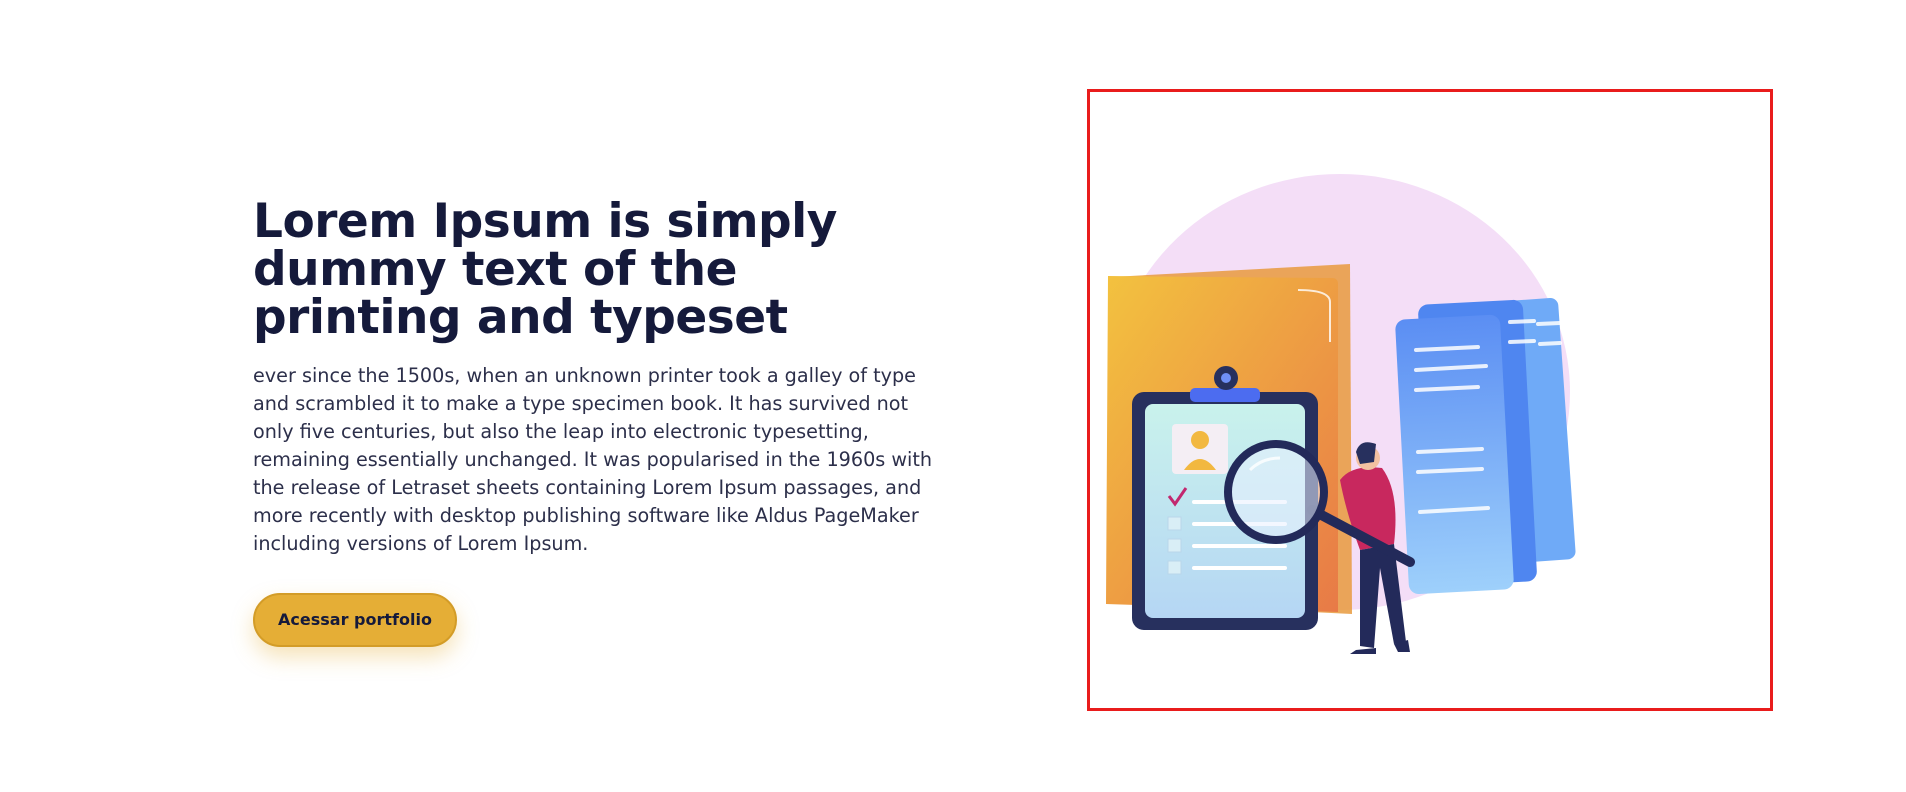 This screenshot has width=1906, height=792. What do you see at coordinates (355, 620) in the screenshot?
I see `portfolio-button: Acessar portfolio` at bounding box center [355, 620].